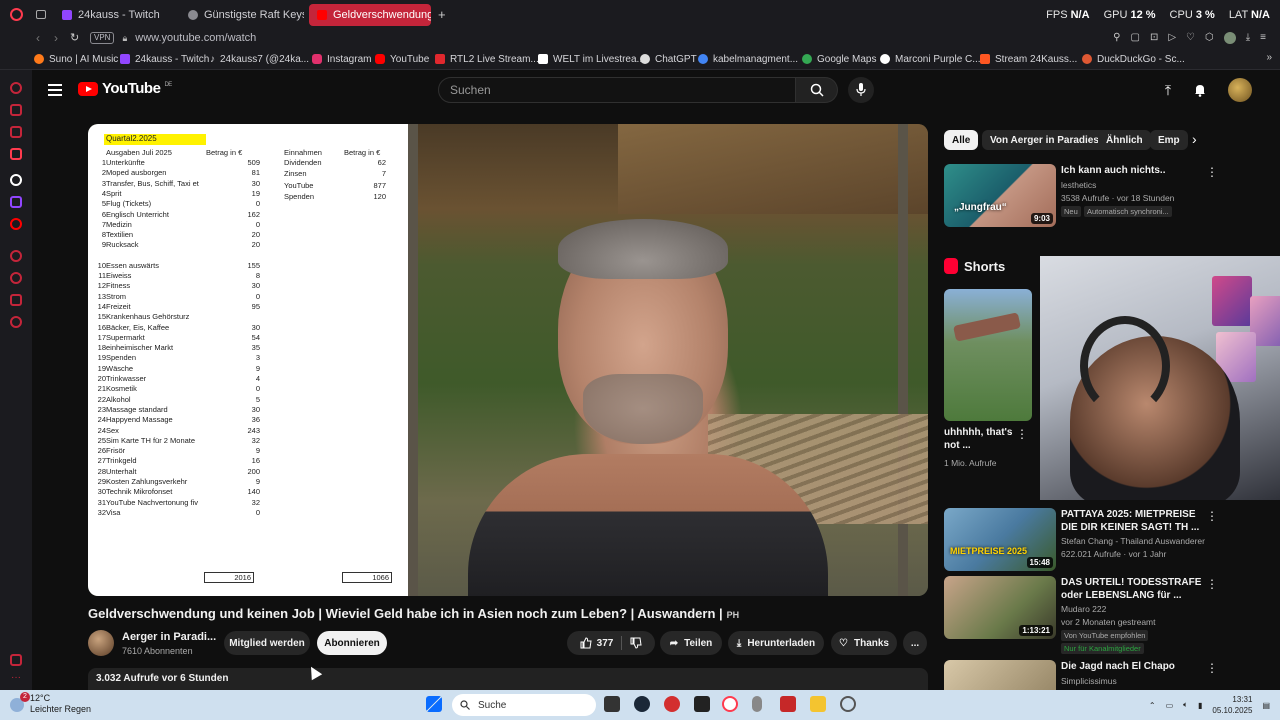 This screenshot has width=1280, height=720. What do you see at coordinates (668, 59) in the screenshot?
I see `bookmark-item: ChatGPT` at bounding box center [668, 59].